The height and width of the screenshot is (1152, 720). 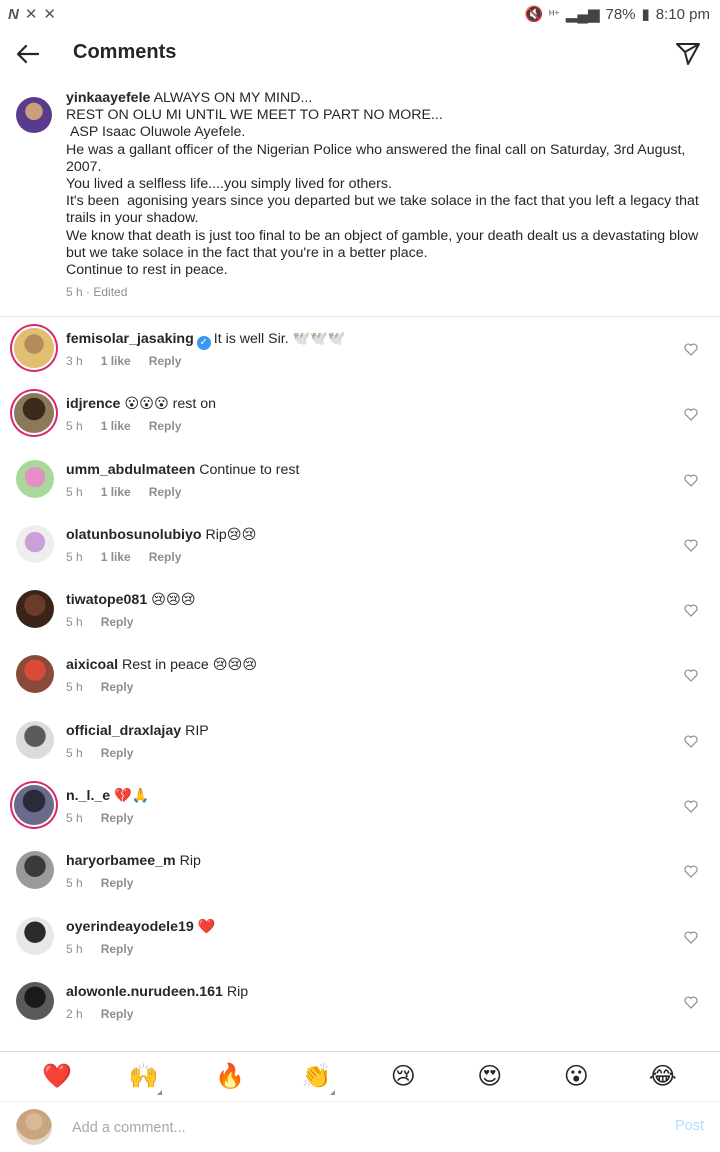 What do you see at coordinates (682, 14) in the screenshot?
I see `clock: 8:10 pm` at bounding box center [682, 14].